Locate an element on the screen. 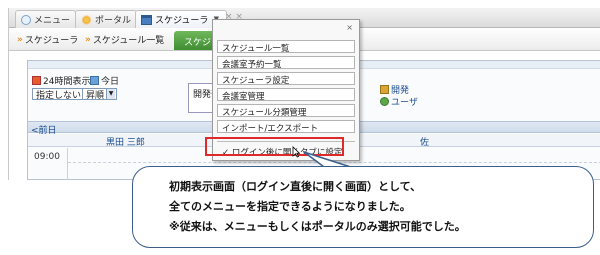 Image resolution: width=600 pixels, height=255 pixels. order-select: 昇順 ▼ is located at coordinates (100, 94).